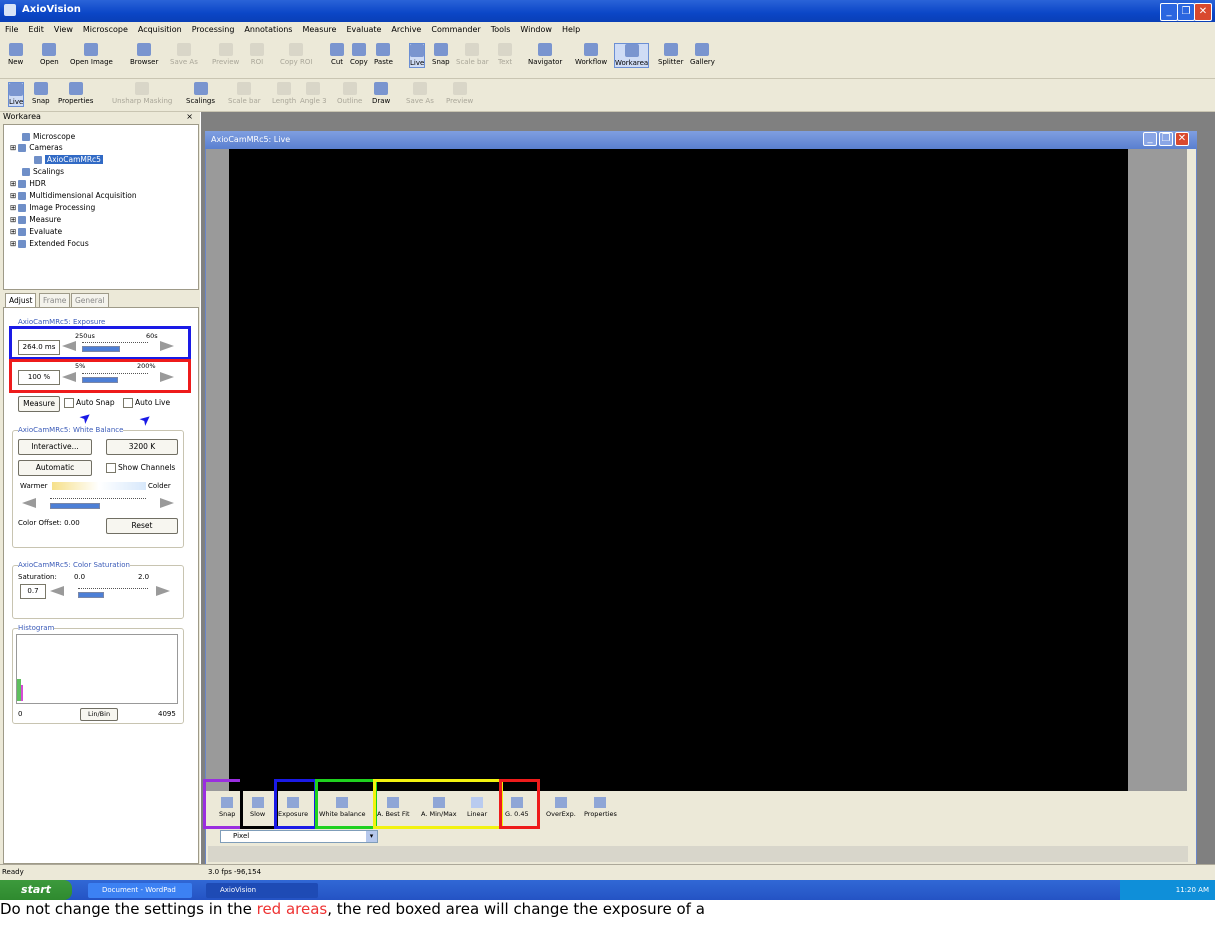  What do you see at coordinates (91, 54) in the screenshot?
I see `toolbar-button: Open Image` at bounding box center [91, 54].